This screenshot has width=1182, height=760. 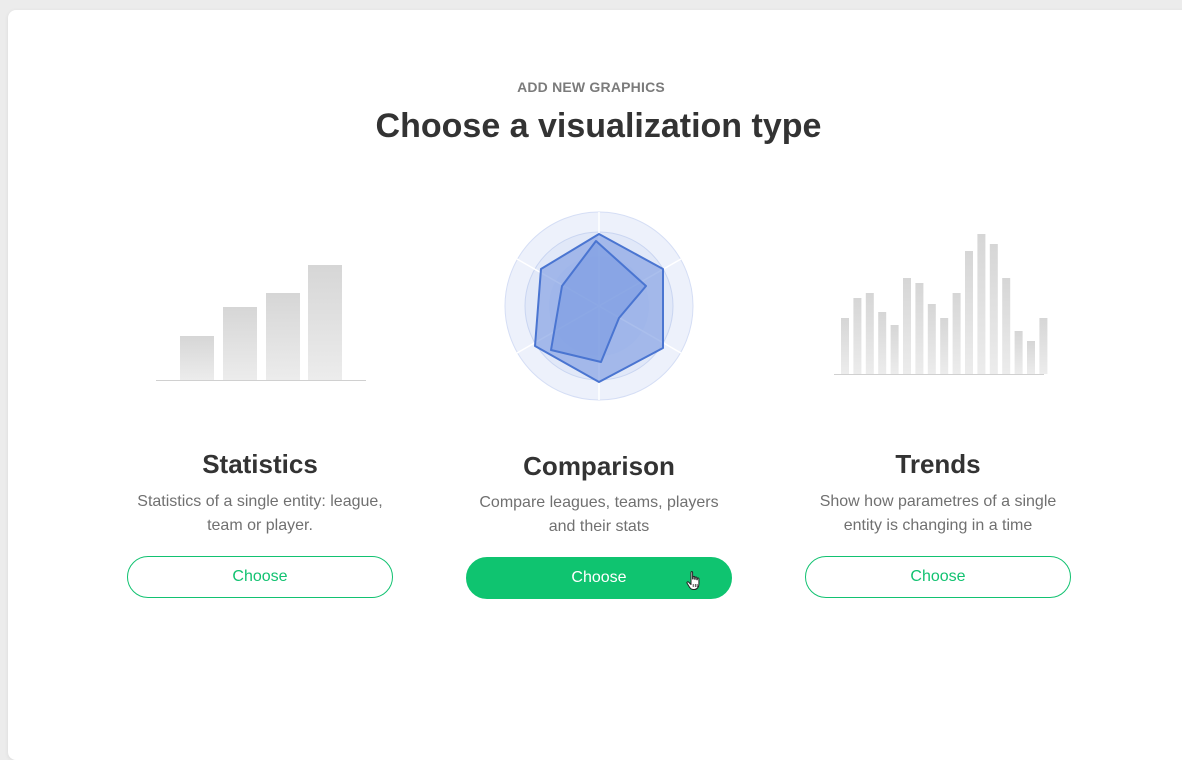 I want to click on page-title: Choose a visualization type, so click(x=598, y=126).